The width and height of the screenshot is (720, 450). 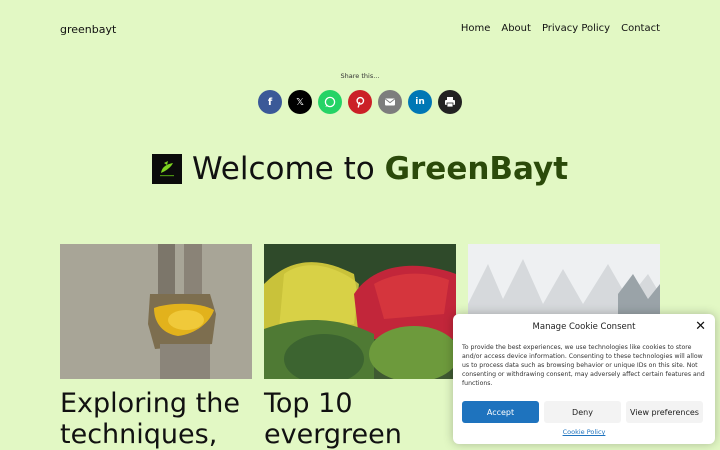 What do you see at coordinates (360, 311) in the screenshot?
I see `card-image-evergreen` at bounding box center [360, 311].